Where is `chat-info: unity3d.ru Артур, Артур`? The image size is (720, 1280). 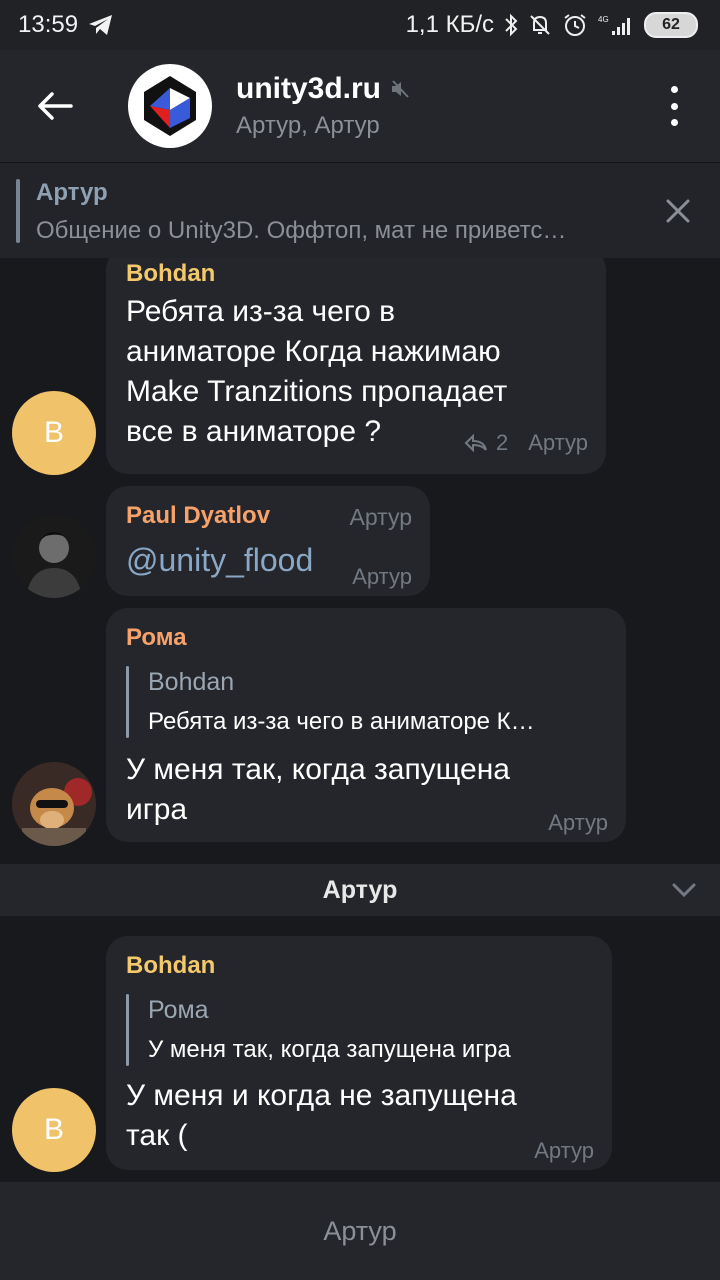 chat-info: unity3d.ru Артур, Артур is located at coordinates (323, 106).